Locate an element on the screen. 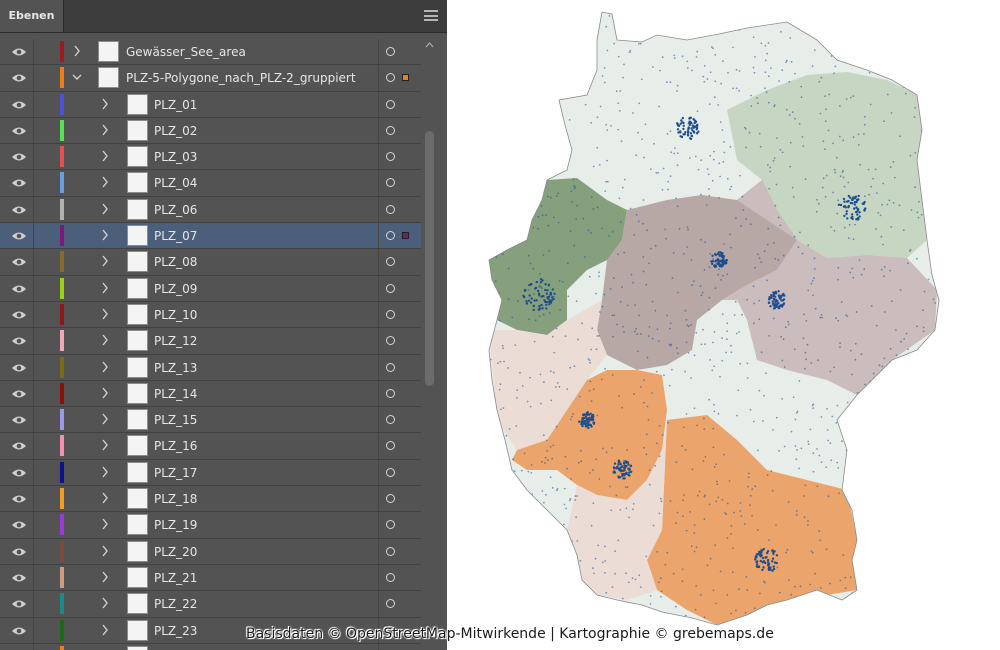  layer-row is located at coordinates (210, 646).